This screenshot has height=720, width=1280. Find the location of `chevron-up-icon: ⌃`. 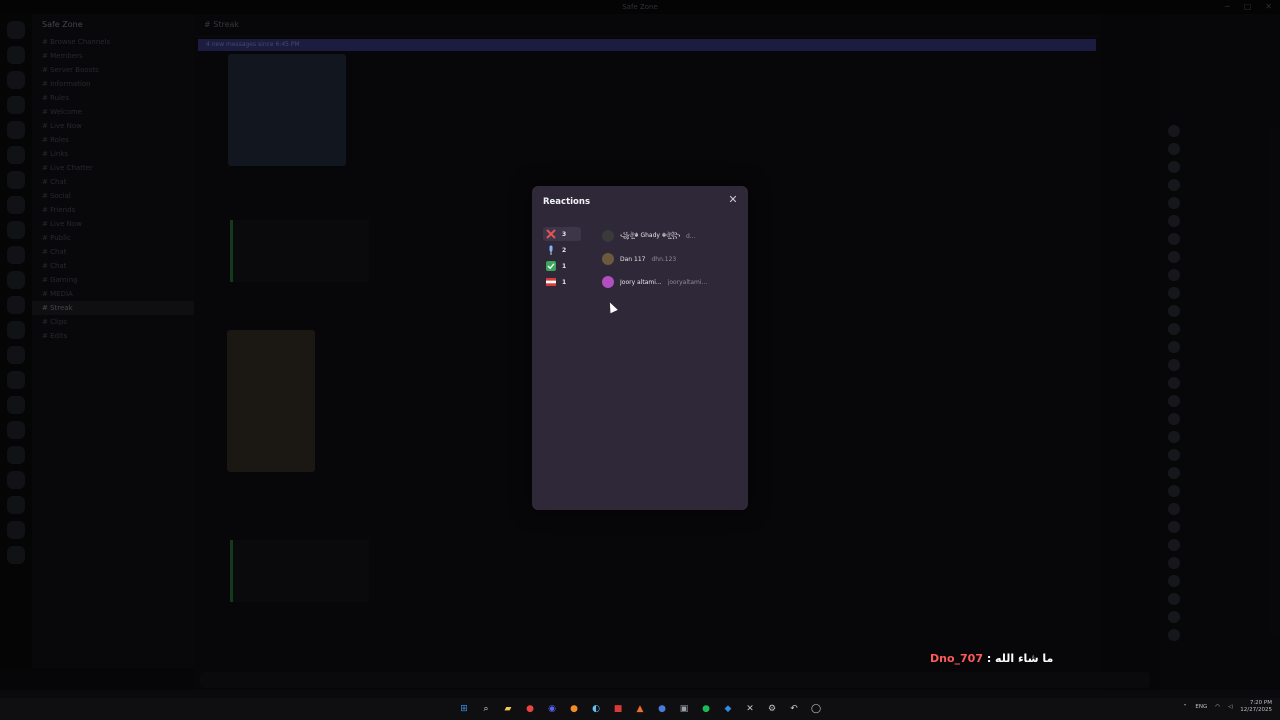

chevron-up-icon: ⌃ is located at coordinates (1185, 707).